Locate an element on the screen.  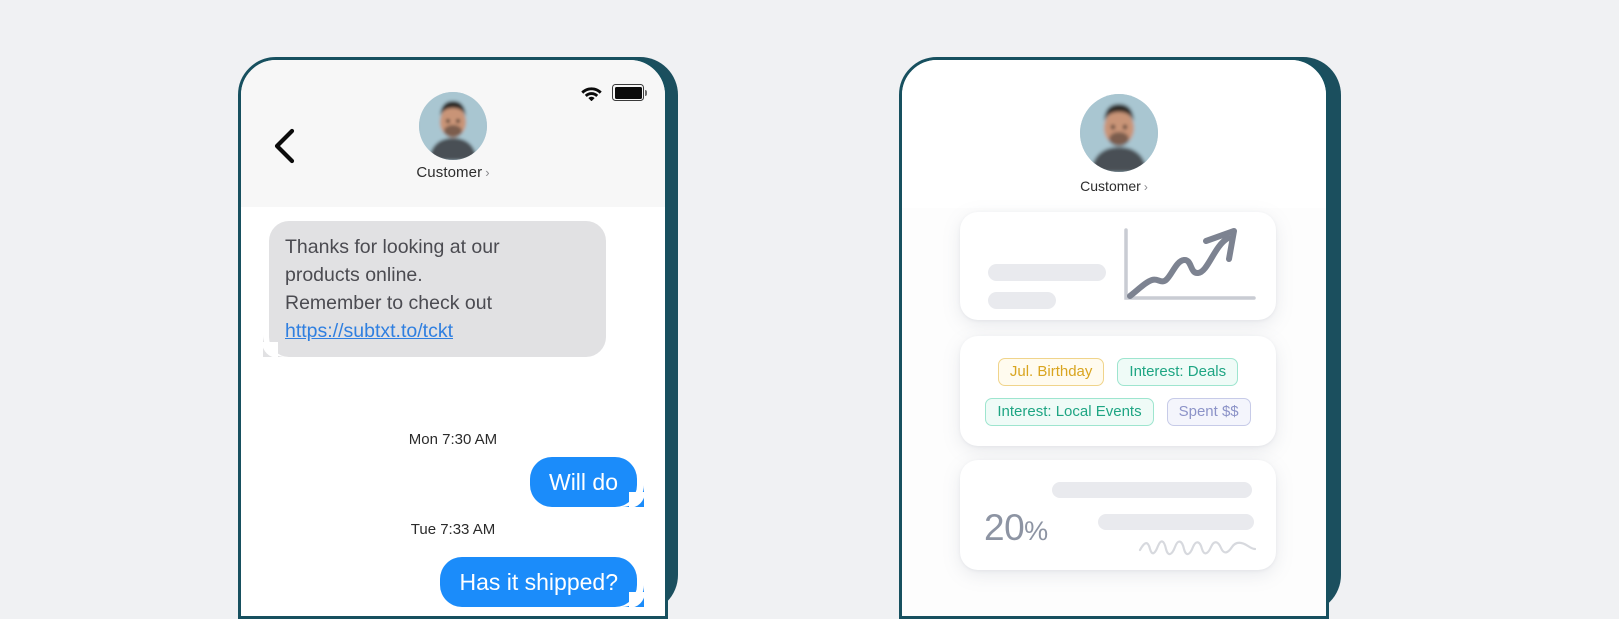
signature-squiggle-icon is located at coordinates (1197, 548).